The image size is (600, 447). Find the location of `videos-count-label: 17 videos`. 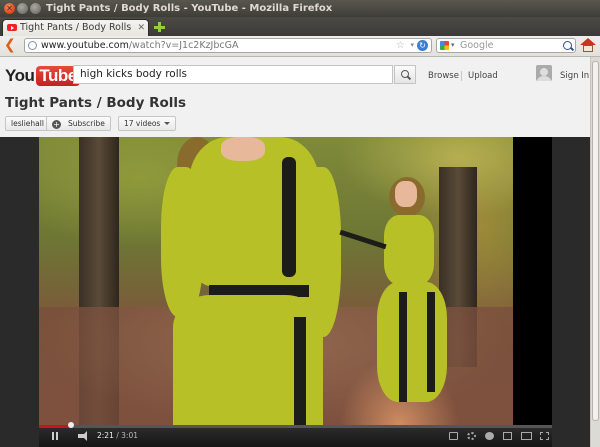

videos-count-label: 17 videos is located at coordinates (142, 123).